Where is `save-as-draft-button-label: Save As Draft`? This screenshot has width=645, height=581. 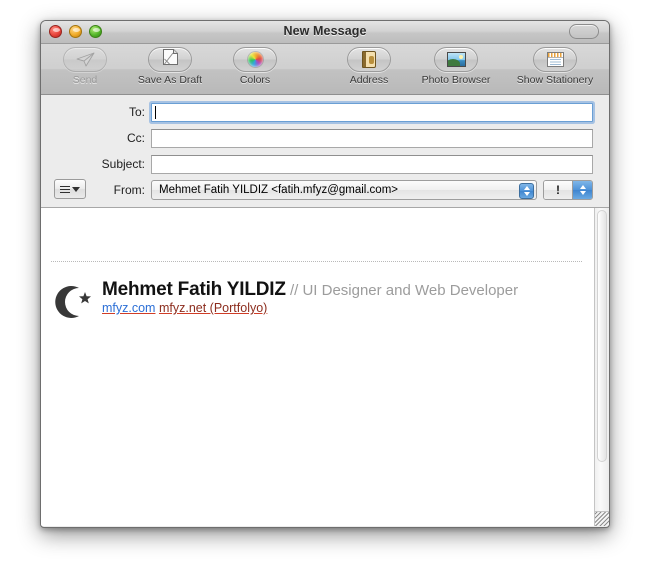
save-as-draft-button-label: Save As Draft is located at coordinates (170, 80).